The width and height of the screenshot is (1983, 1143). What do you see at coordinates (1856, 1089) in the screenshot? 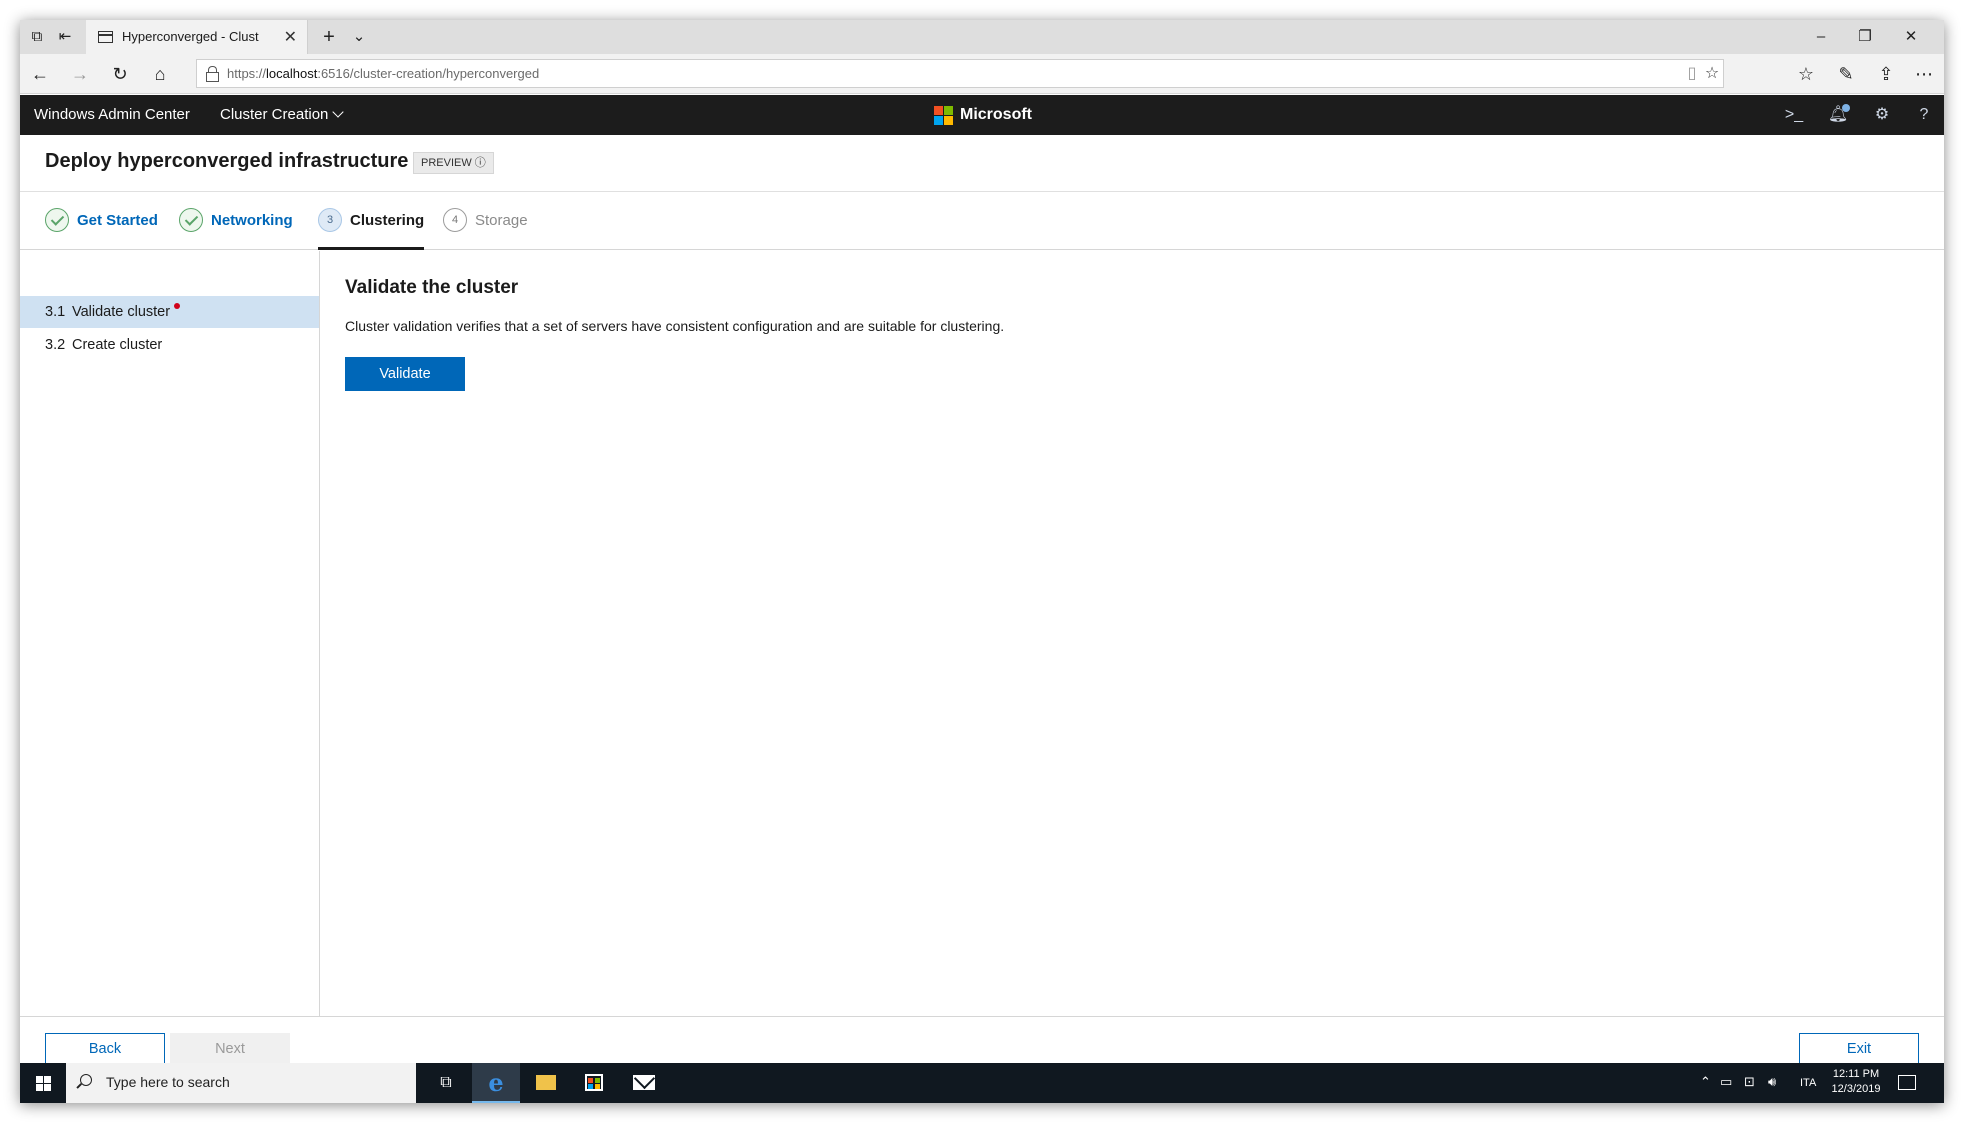
I see `clock-date: 12/3/2019` at bounding box center [1856, 1089].